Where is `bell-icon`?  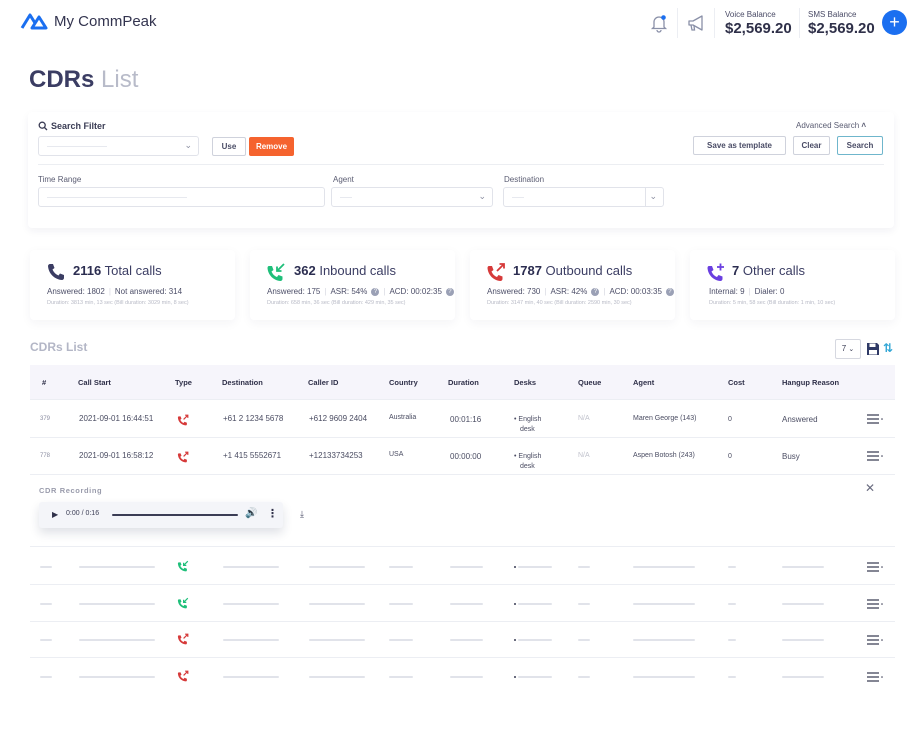 bell-icon is located at coordinates (659, 23).